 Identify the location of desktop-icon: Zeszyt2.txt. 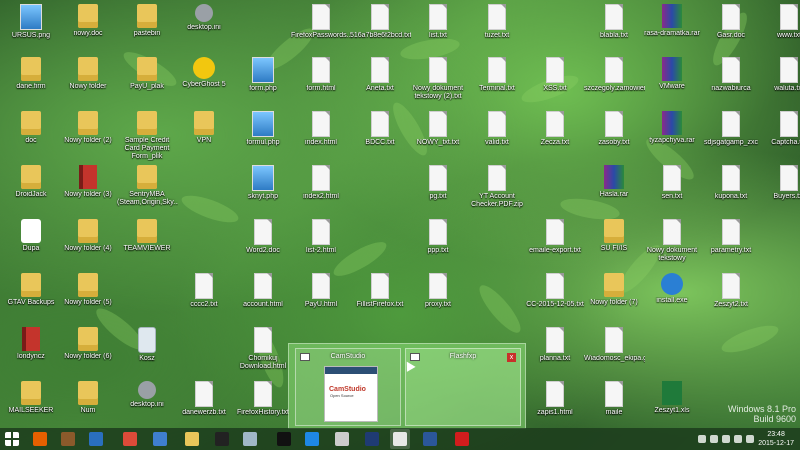
(731, 298).